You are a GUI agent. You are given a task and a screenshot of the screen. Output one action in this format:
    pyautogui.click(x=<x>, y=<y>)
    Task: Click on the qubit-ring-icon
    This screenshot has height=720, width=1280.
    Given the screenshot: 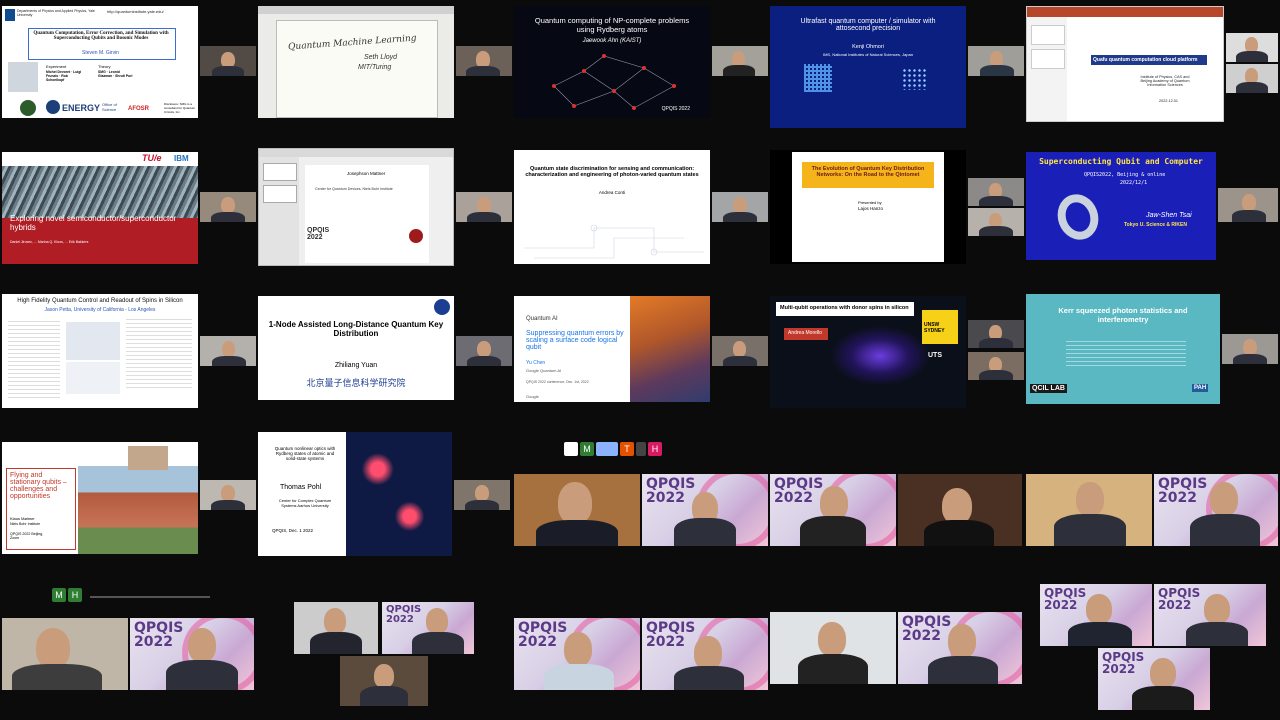 What is the action you would take?
    pyautogui.click(x=1078, y=217)
    